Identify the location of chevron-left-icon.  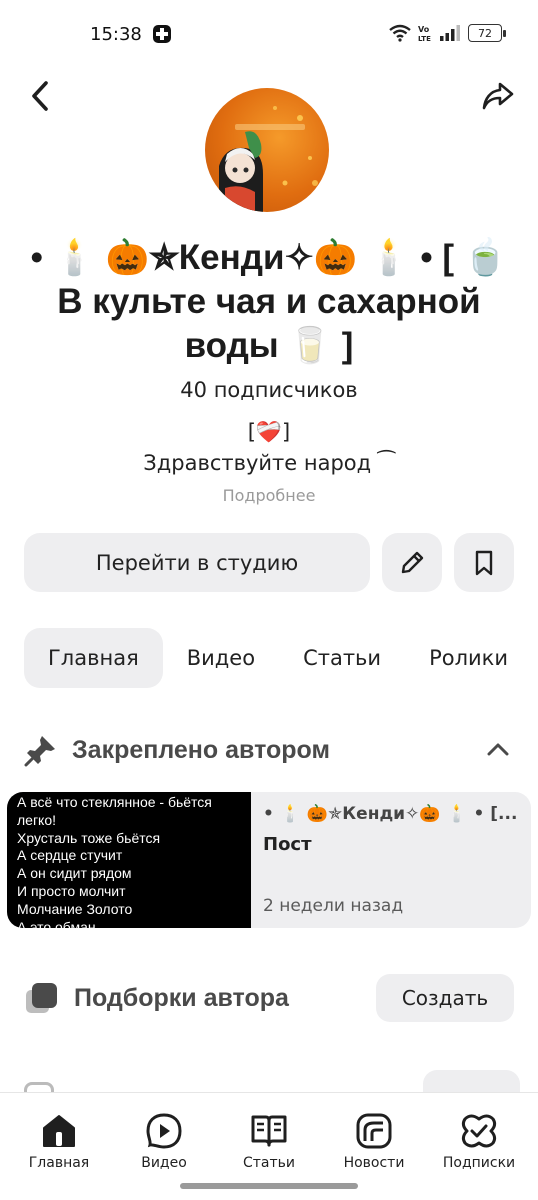
(40, 96).